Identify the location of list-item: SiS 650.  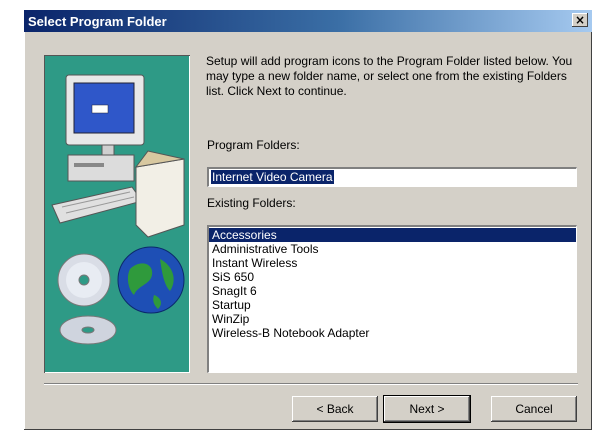
(392, 277).